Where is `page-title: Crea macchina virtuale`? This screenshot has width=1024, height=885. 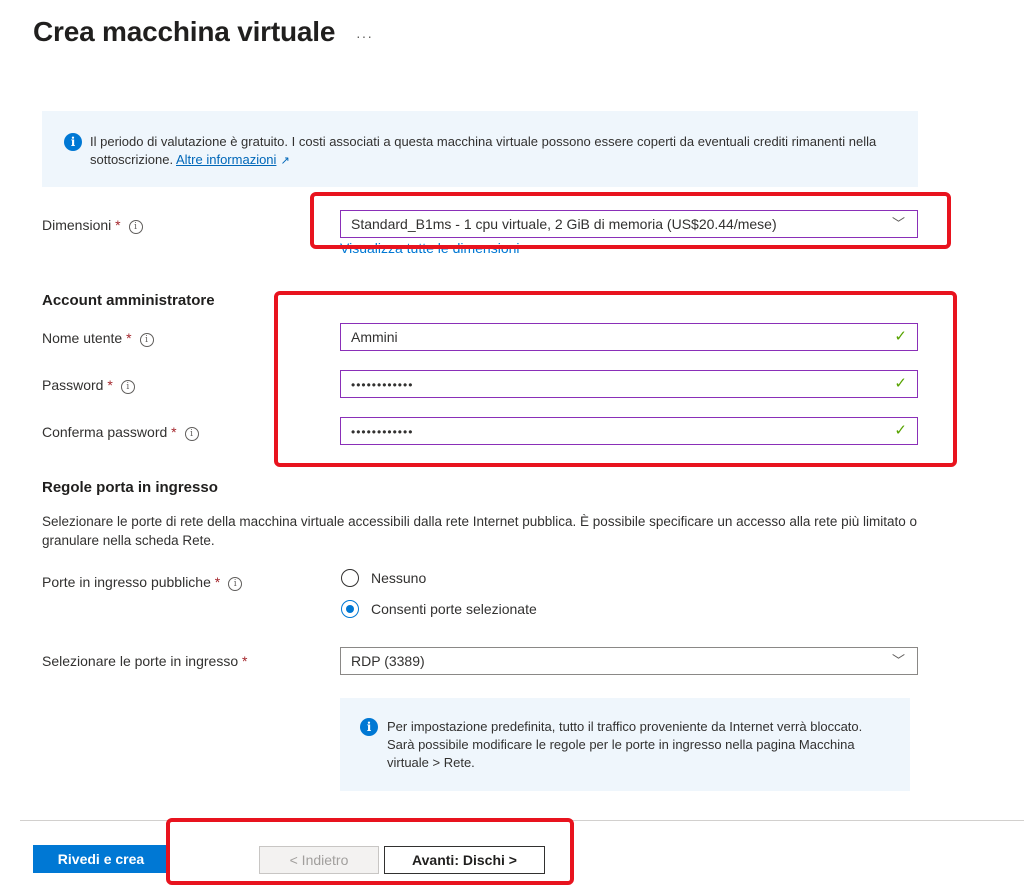
page-title: Crea macchina virtuale is located at coordinates (184, 31).